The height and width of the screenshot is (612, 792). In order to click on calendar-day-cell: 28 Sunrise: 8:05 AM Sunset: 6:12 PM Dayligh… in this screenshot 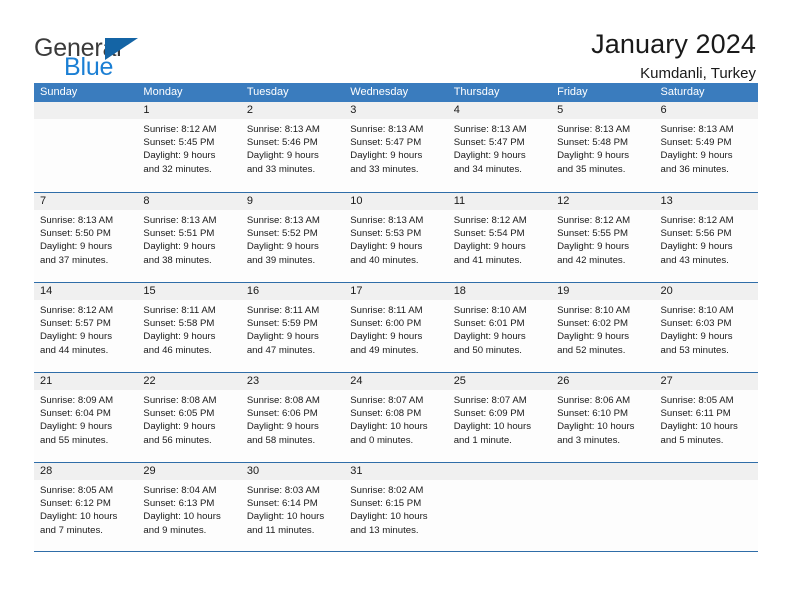, I will do `click(86, 507)`.